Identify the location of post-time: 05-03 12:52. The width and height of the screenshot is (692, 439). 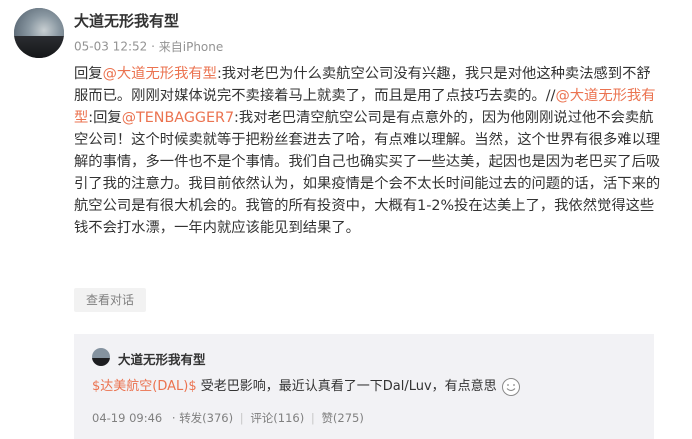
(110, 47).